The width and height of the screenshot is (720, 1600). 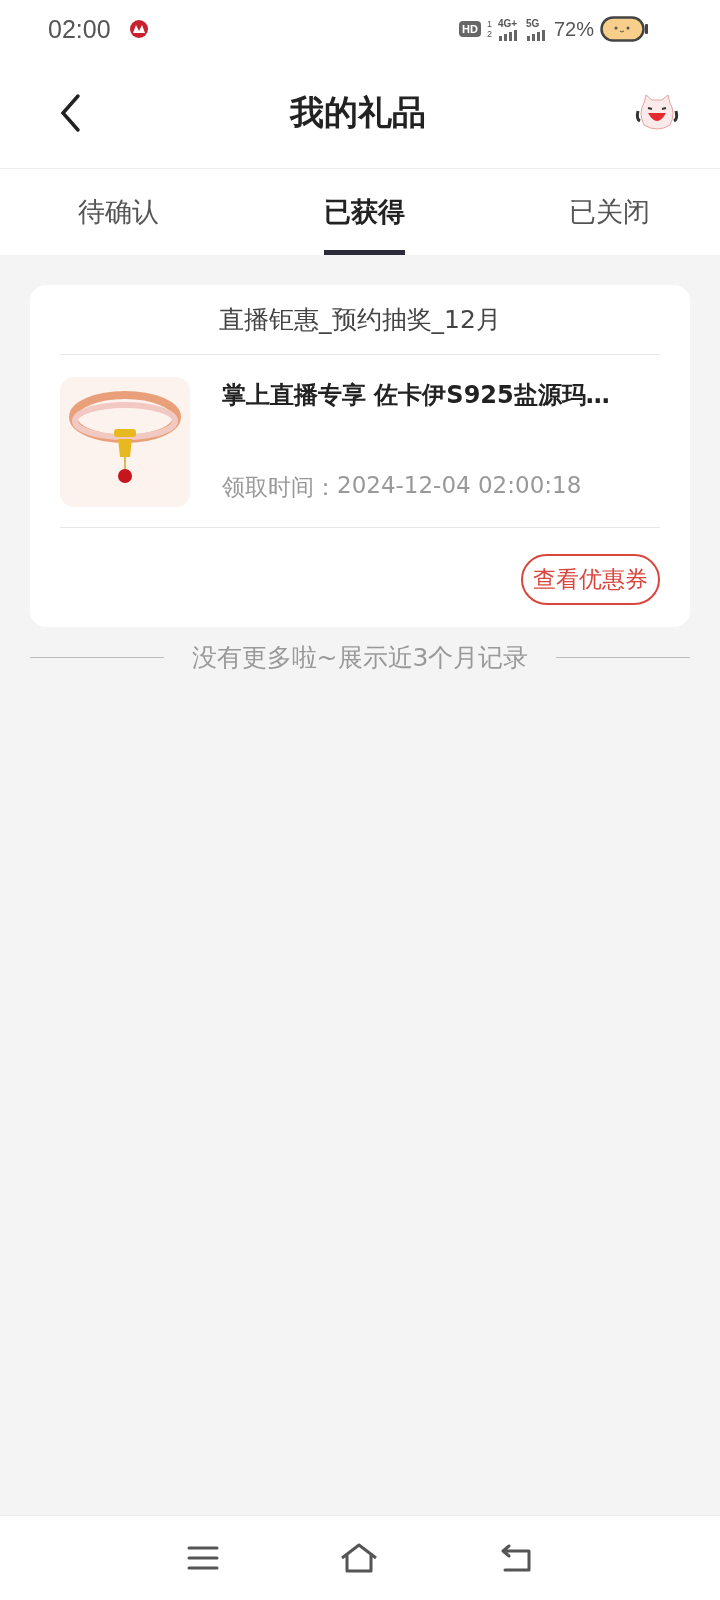 I want to click on end-of-list-note: 没有更多啦~展示近3个月记录, so click(x=360, y=658).